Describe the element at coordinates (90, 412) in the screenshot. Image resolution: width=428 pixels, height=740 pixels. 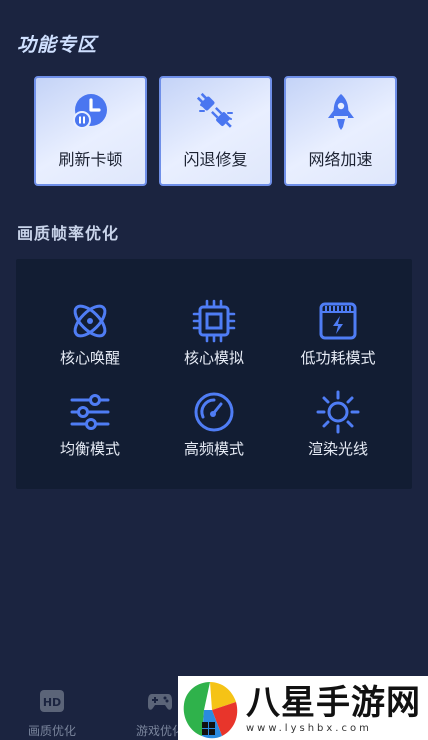
I see `sliders-icon` at that location.